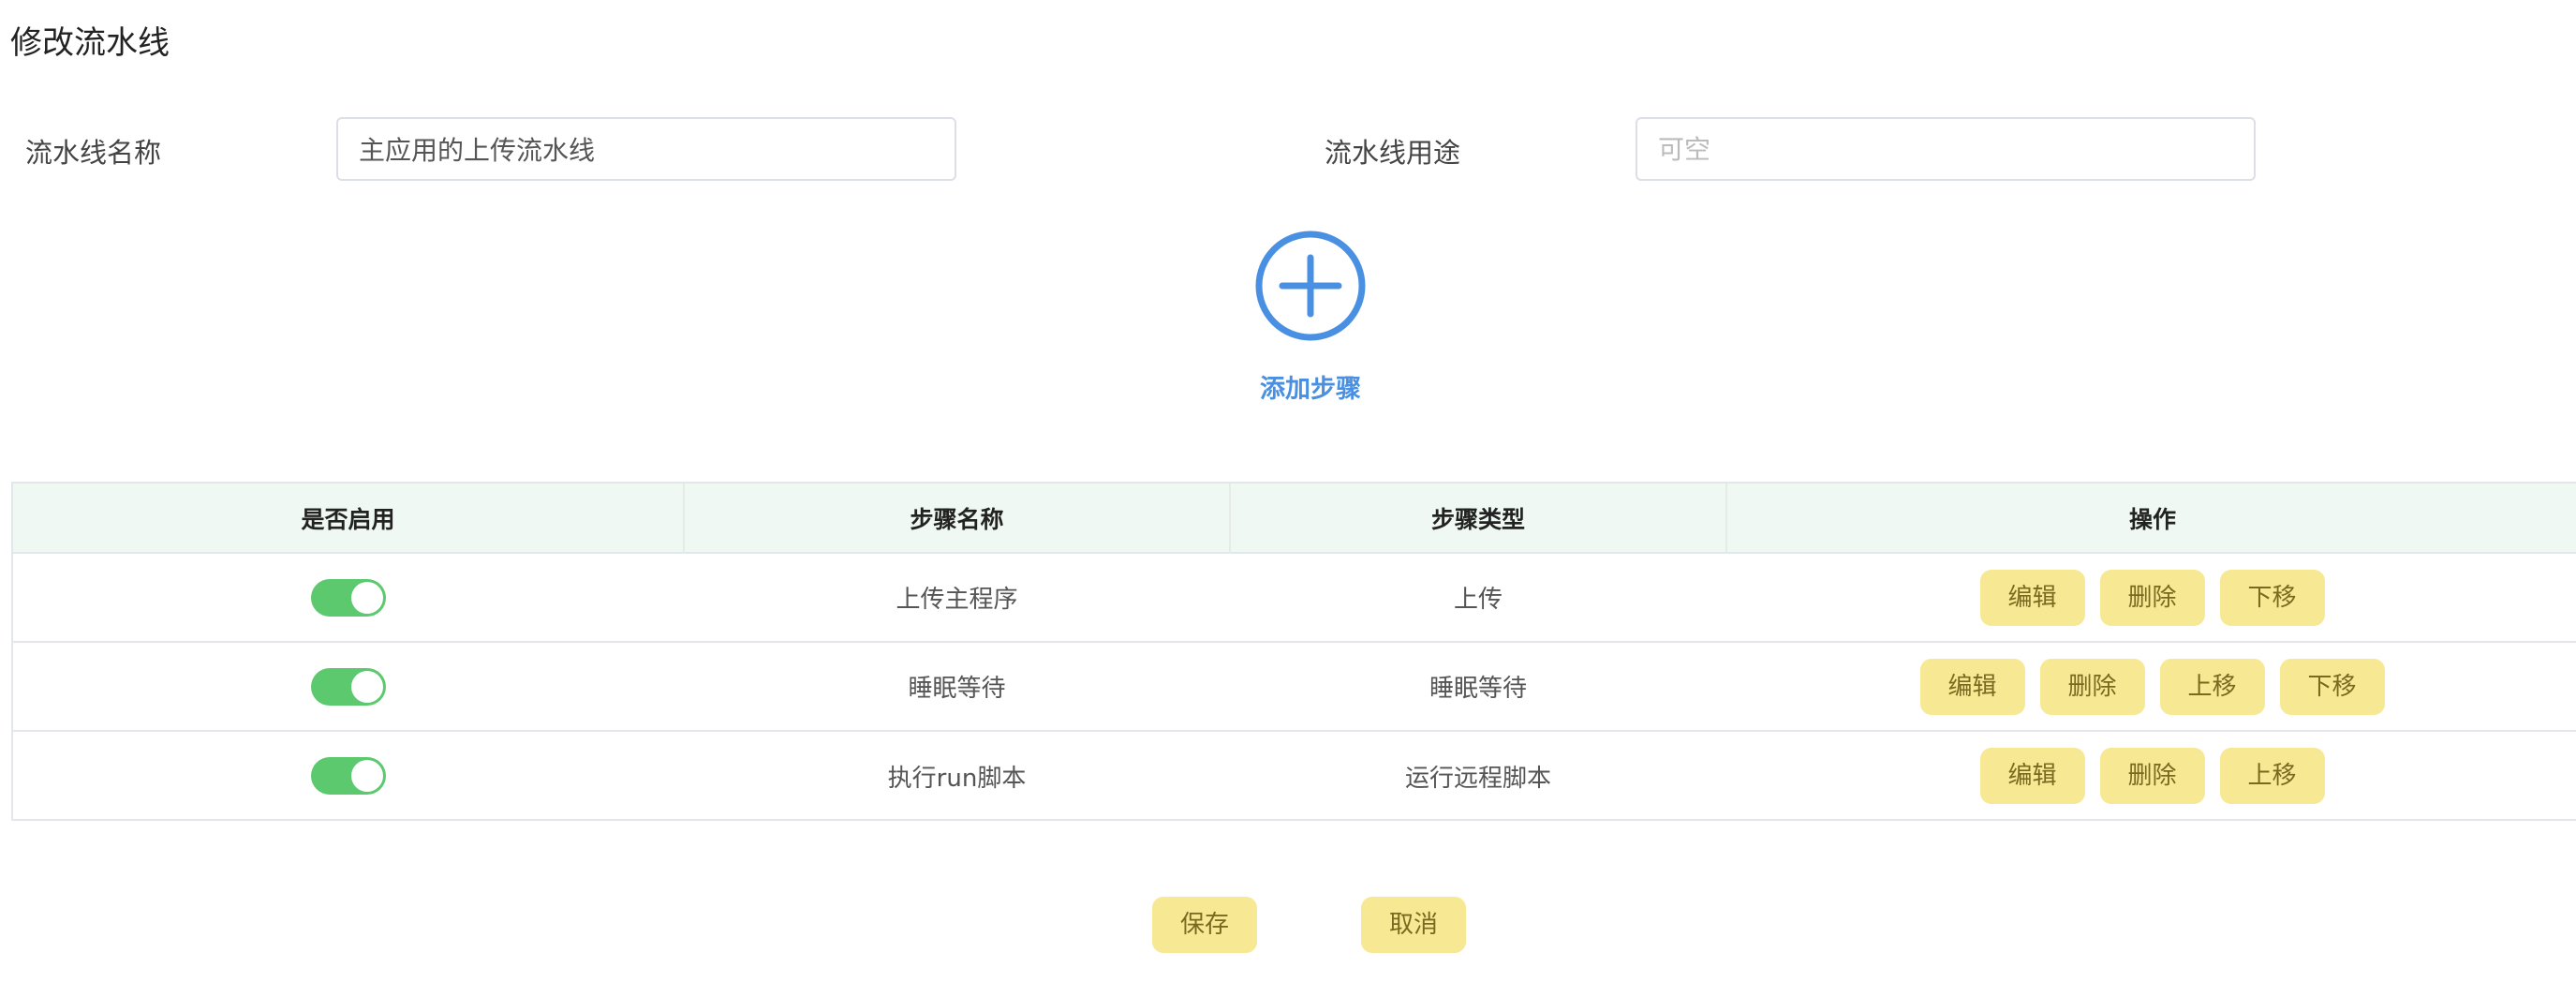 The image size is (2576, 982). I want to click on add-step-label: 添加步骤, so click(1310, 389).